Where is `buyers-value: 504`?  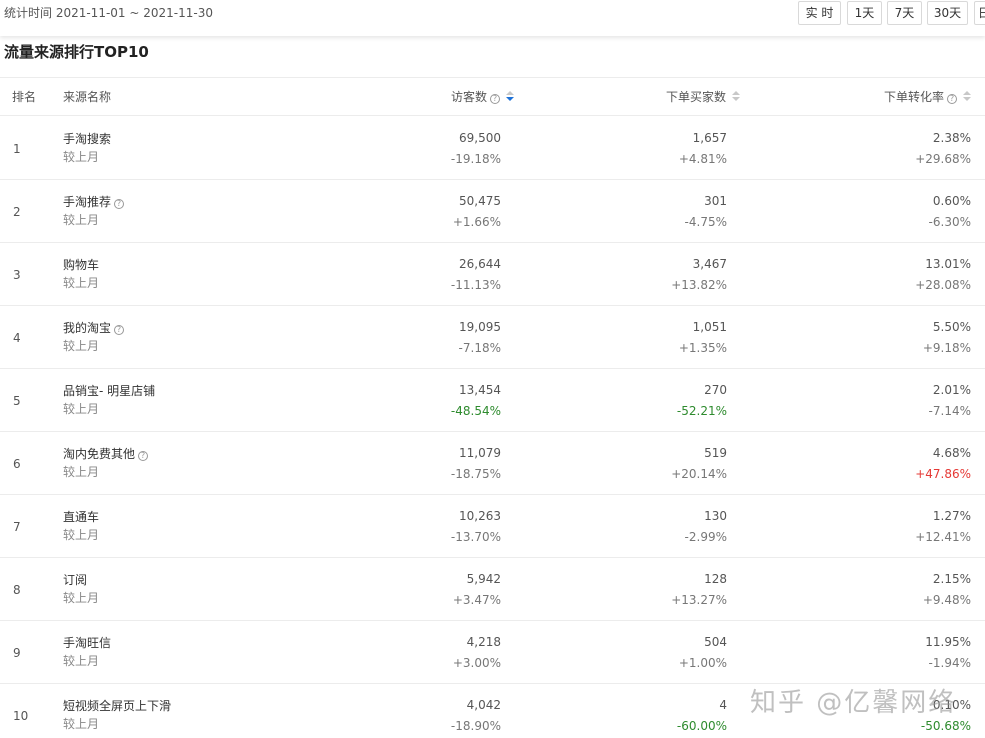
buyers-value: 504 is located at coordinates (715, 642).